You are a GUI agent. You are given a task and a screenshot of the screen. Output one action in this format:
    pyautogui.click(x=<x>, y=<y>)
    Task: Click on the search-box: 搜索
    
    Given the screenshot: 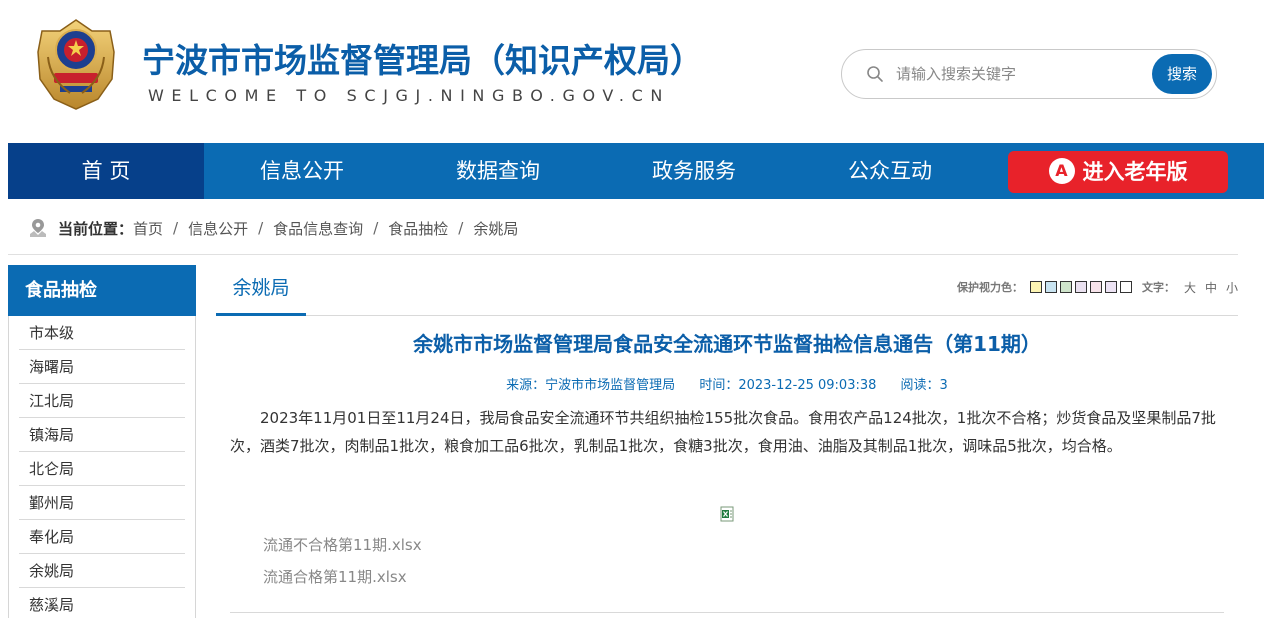 What is the action you would take?
    pyautogui.click(x=1029, y=74)
    